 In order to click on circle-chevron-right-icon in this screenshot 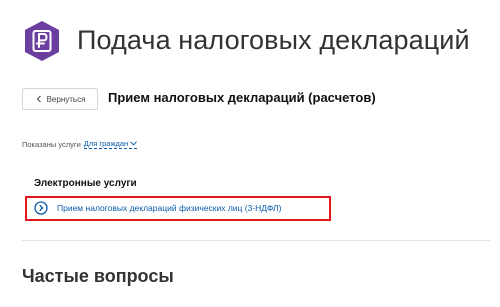, I will do `click(41, 208)`.